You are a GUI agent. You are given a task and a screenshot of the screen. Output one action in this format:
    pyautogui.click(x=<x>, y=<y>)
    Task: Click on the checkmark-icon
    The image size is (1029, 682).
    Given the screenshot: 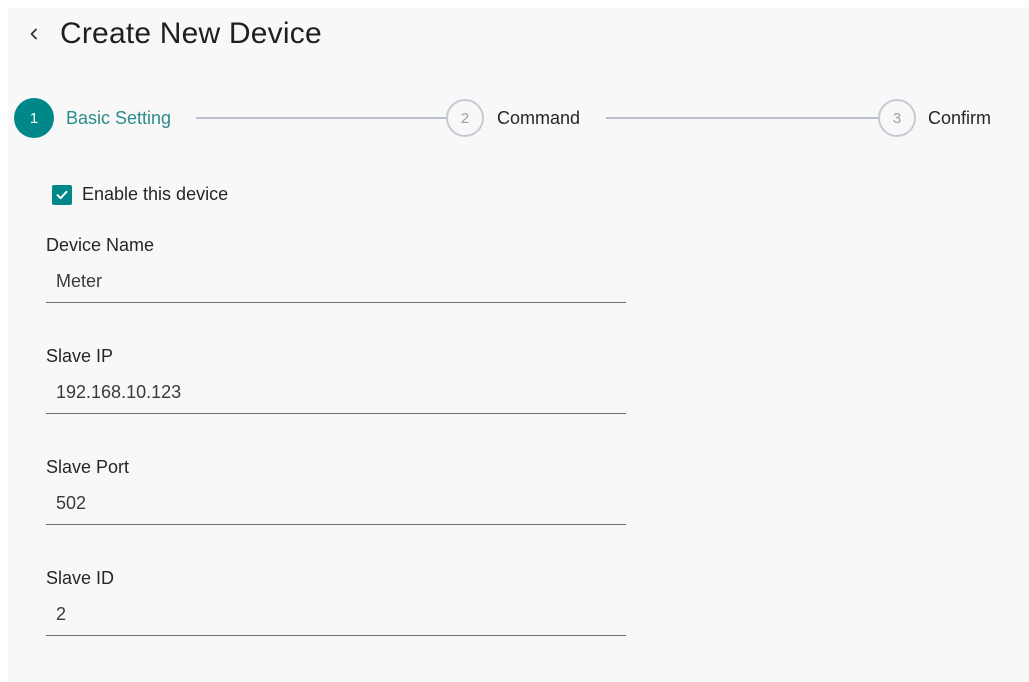 What is the action you would take?
    pyautogui.click(x=62, y=194)
    